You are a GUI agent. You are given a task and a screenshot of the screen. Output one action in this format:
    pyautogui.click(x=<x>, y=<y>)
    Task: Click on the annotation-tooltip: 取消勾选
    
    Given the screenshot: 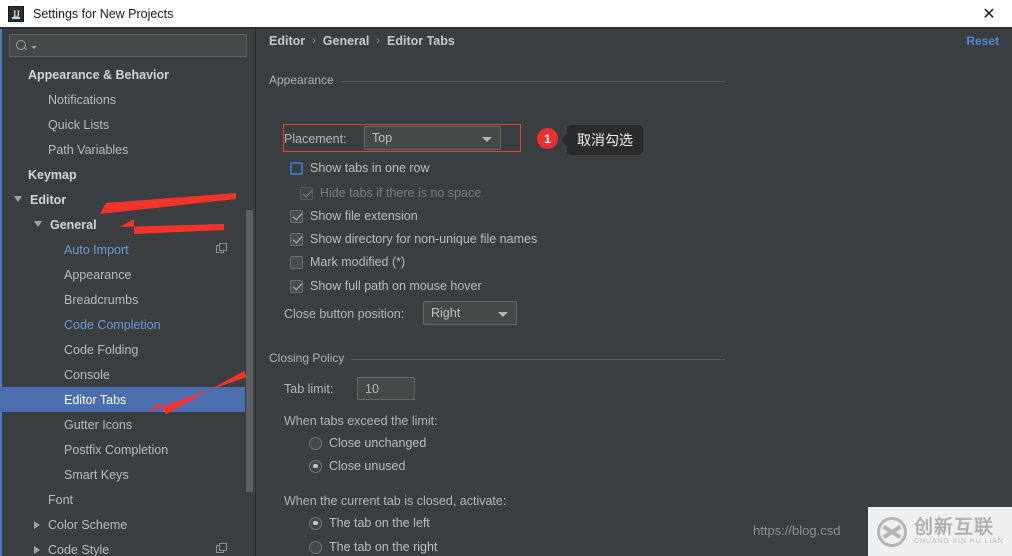 What is the action you would take?
    pyautogui.click(x=602, y=140)
    